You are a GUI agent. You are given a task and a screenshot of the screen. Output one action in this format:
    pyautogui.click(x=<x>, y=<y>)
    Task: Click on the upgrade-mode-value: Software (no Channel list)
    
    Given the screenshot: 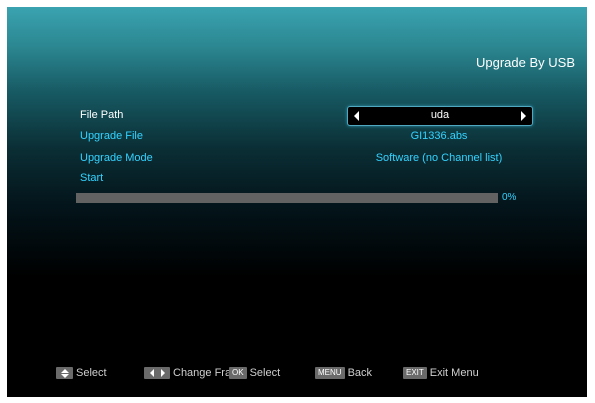 What is the action you would take?
    pyautogui.click(x=439, y=158)
    